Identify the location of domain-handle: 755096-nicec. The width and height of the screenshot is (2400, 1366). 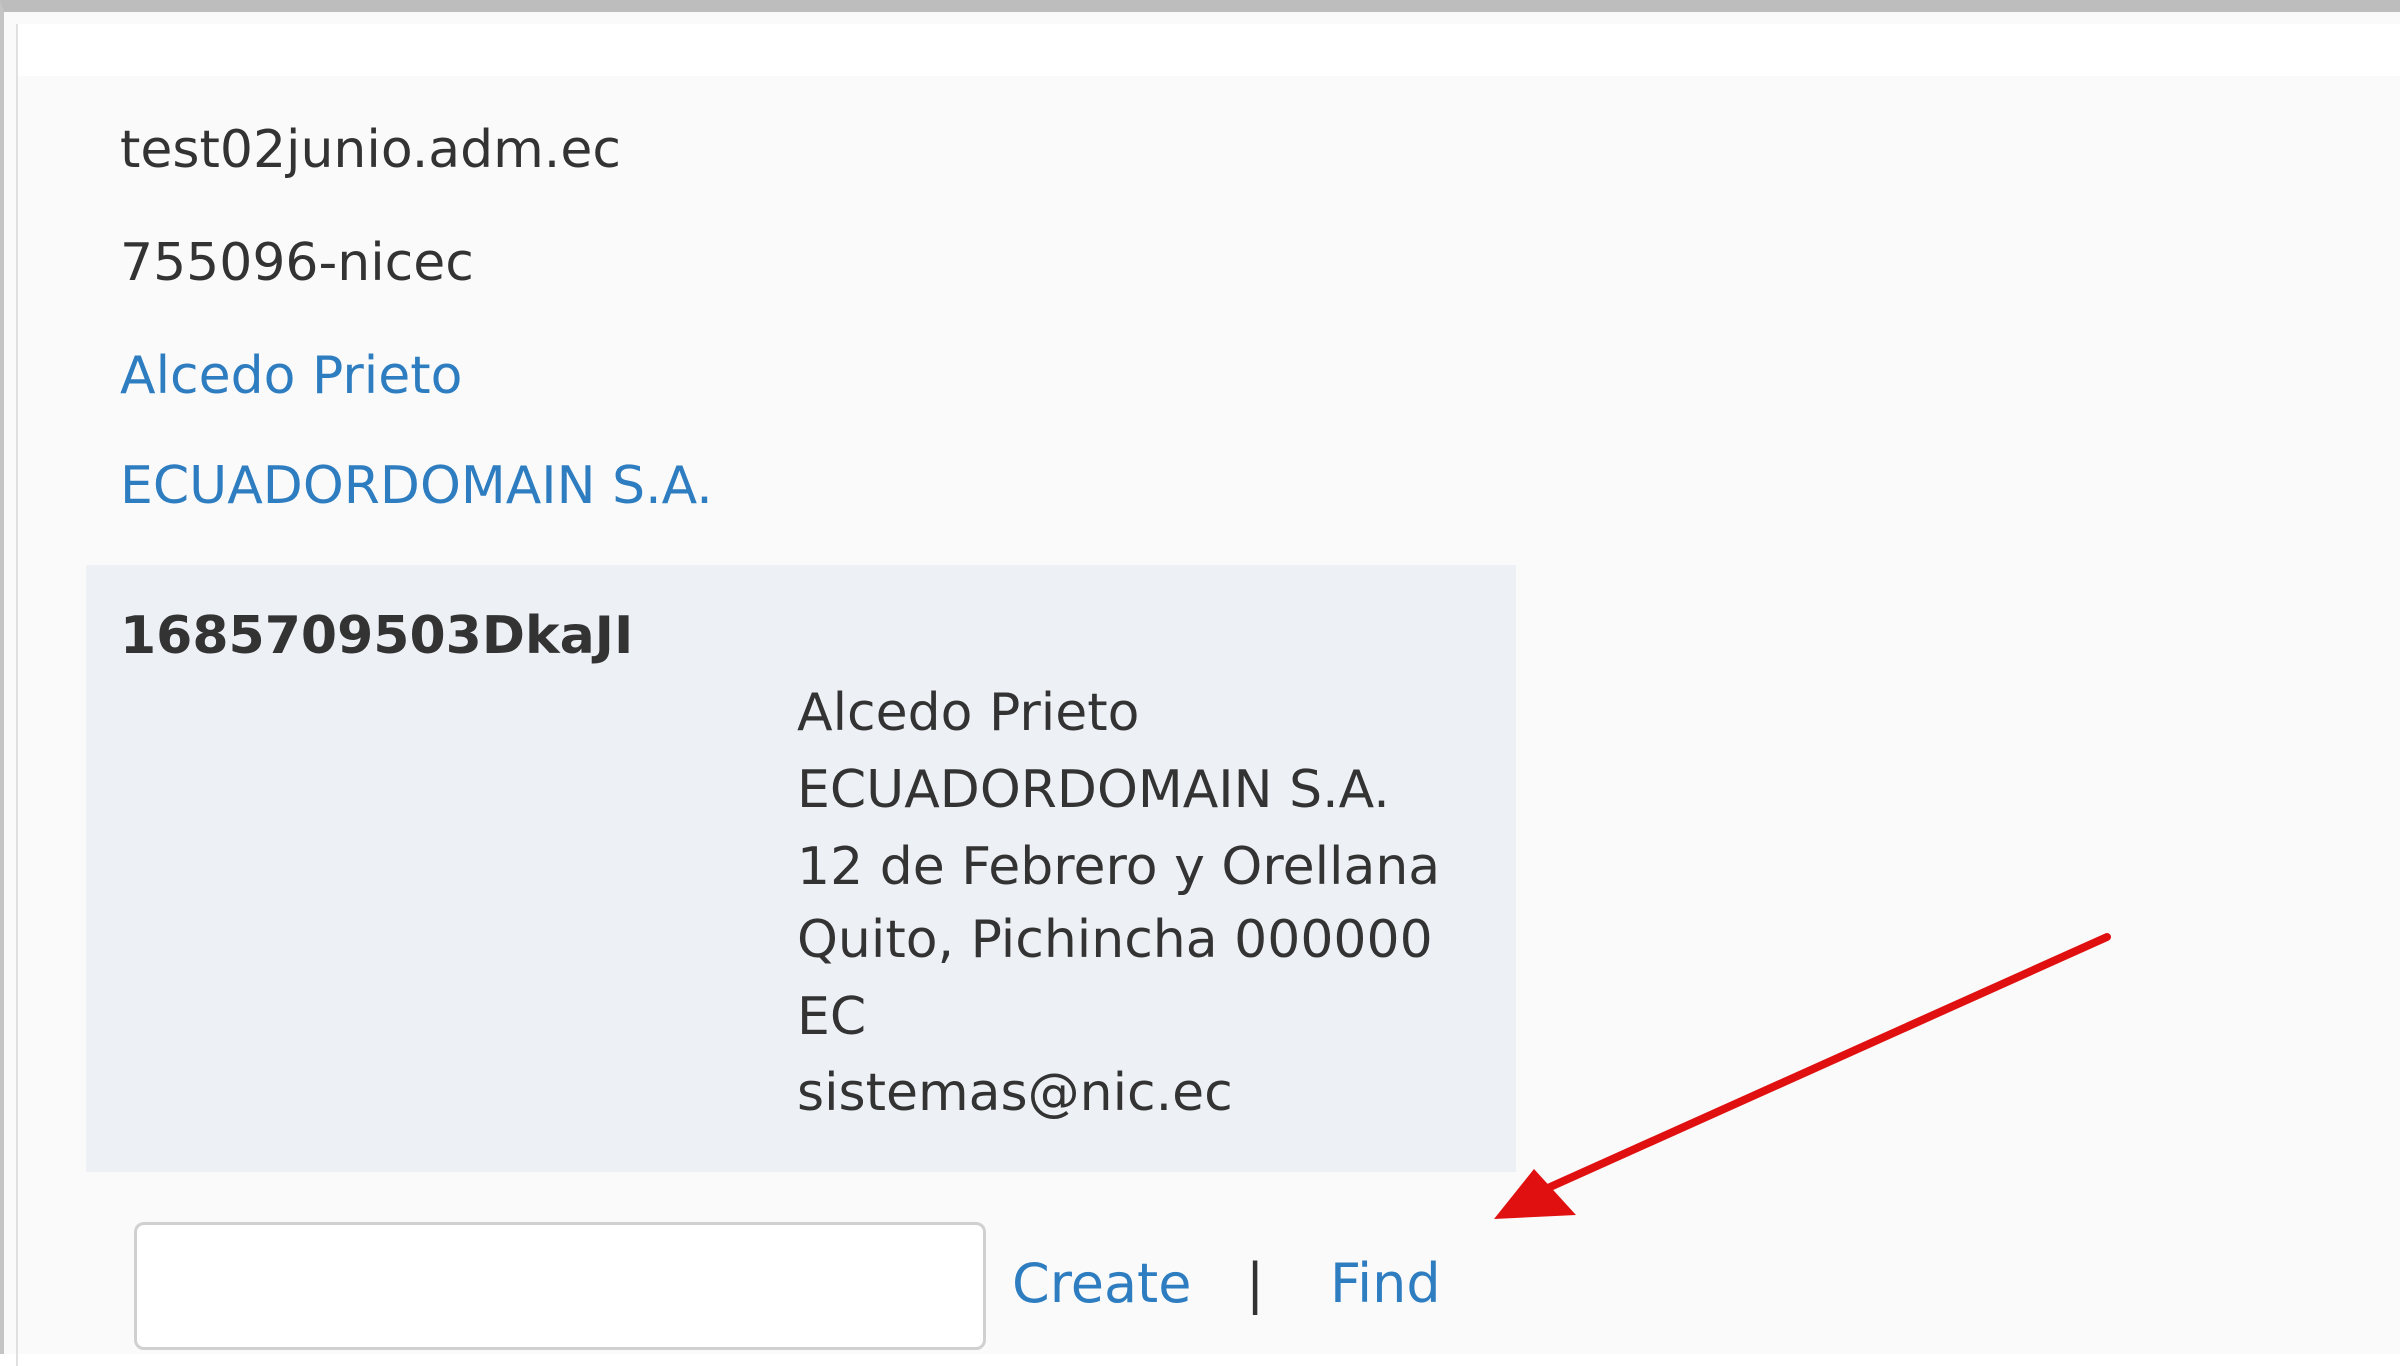
(297, 263).